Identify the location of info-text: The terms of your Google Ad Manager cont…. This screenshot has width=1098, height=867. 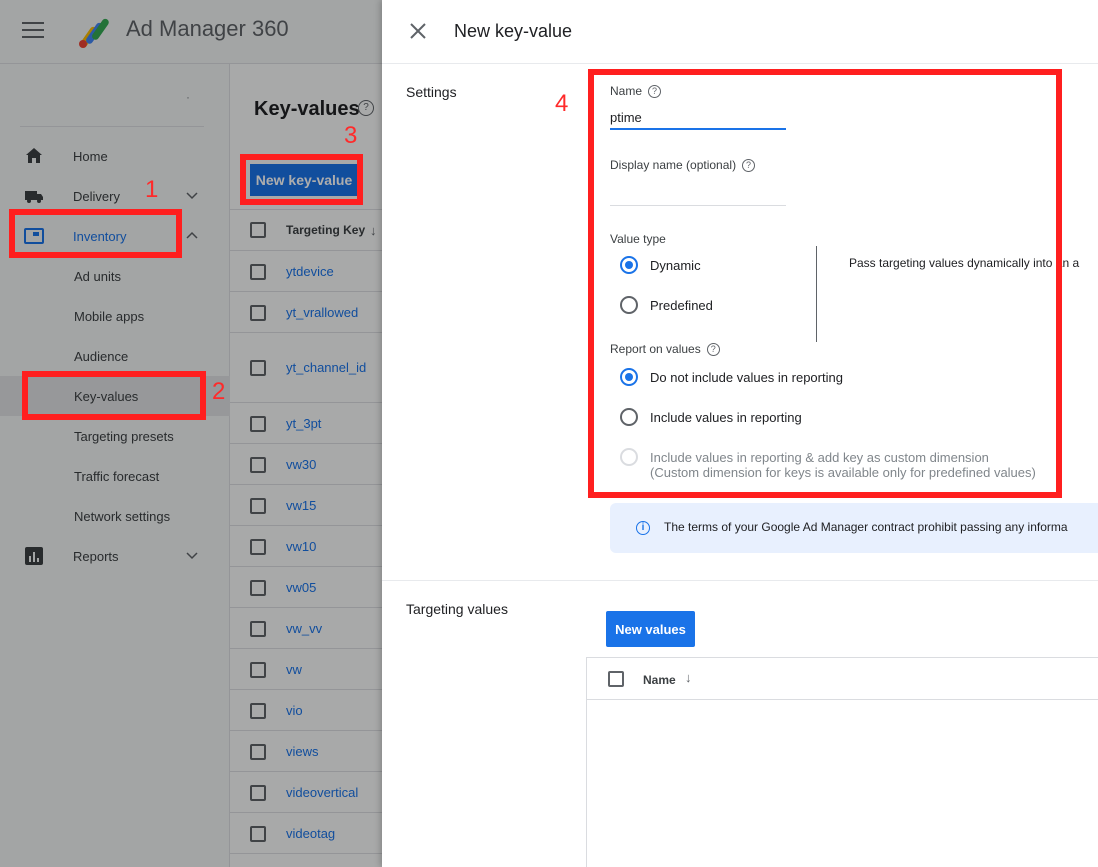
(866, 527).